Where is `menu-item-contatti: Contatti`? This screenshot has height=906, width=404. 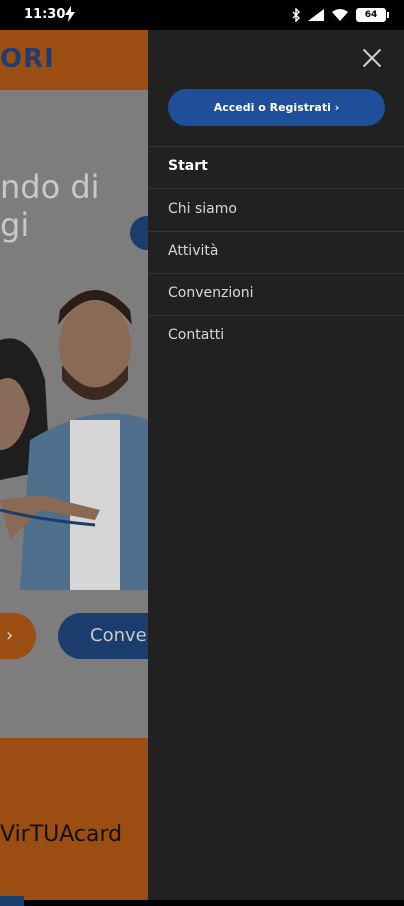 menu-item-contatti: Contatti is located at coordinates (278, 335).